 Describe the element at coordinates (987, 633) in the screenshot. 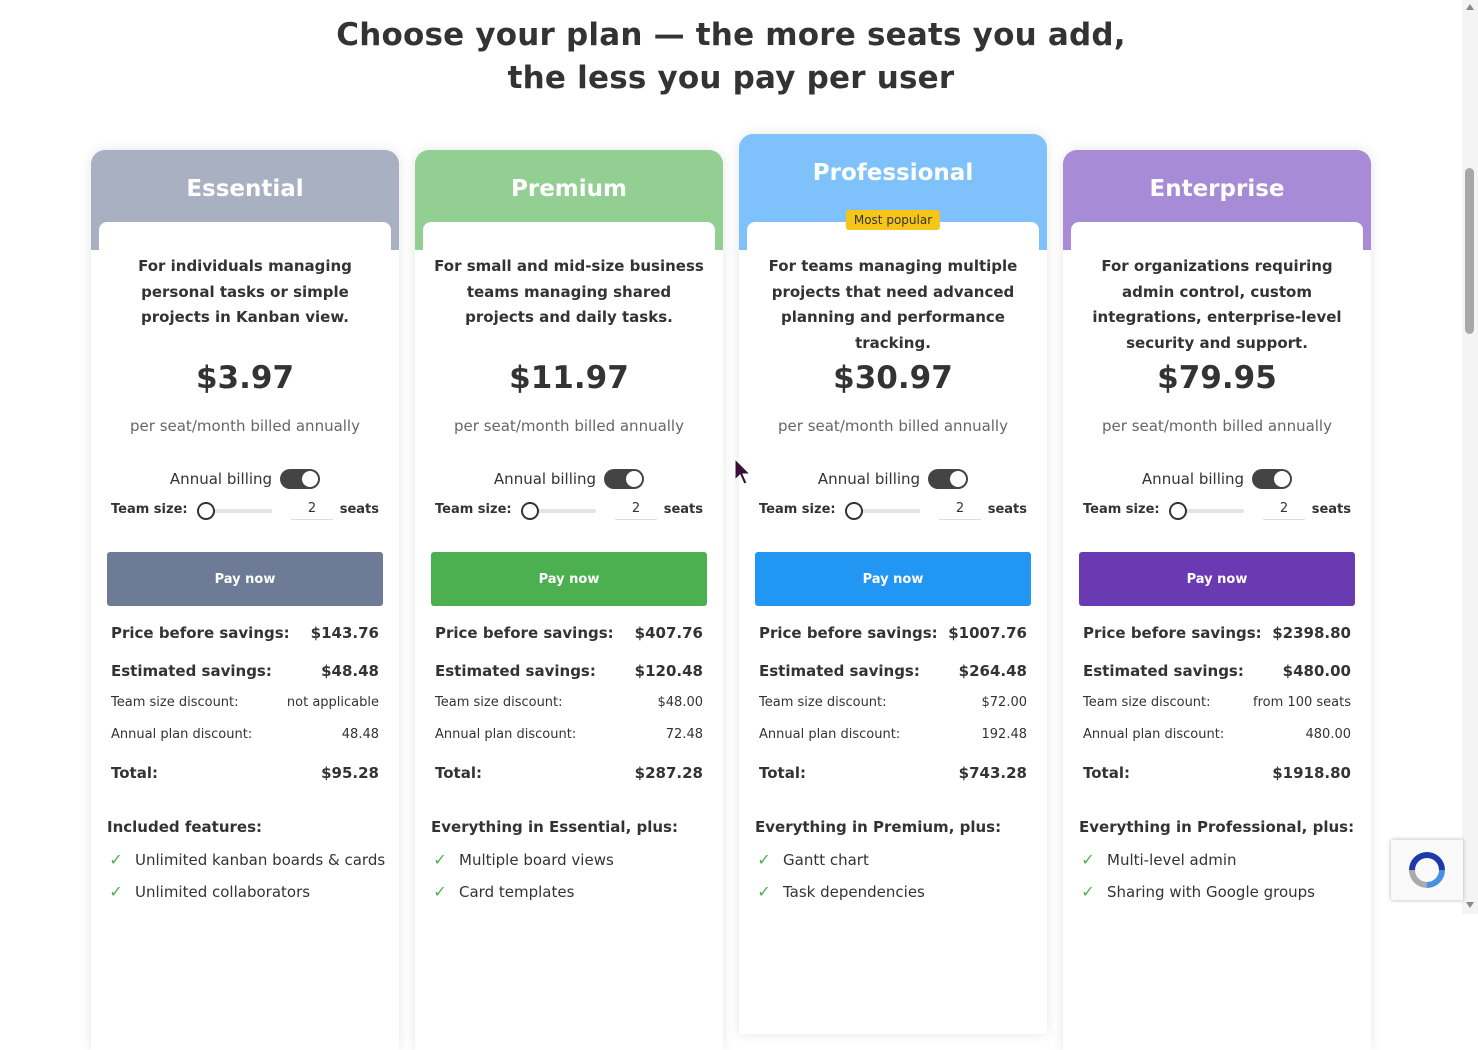

I see `price-before-savings-value: $1007.76` at that location.